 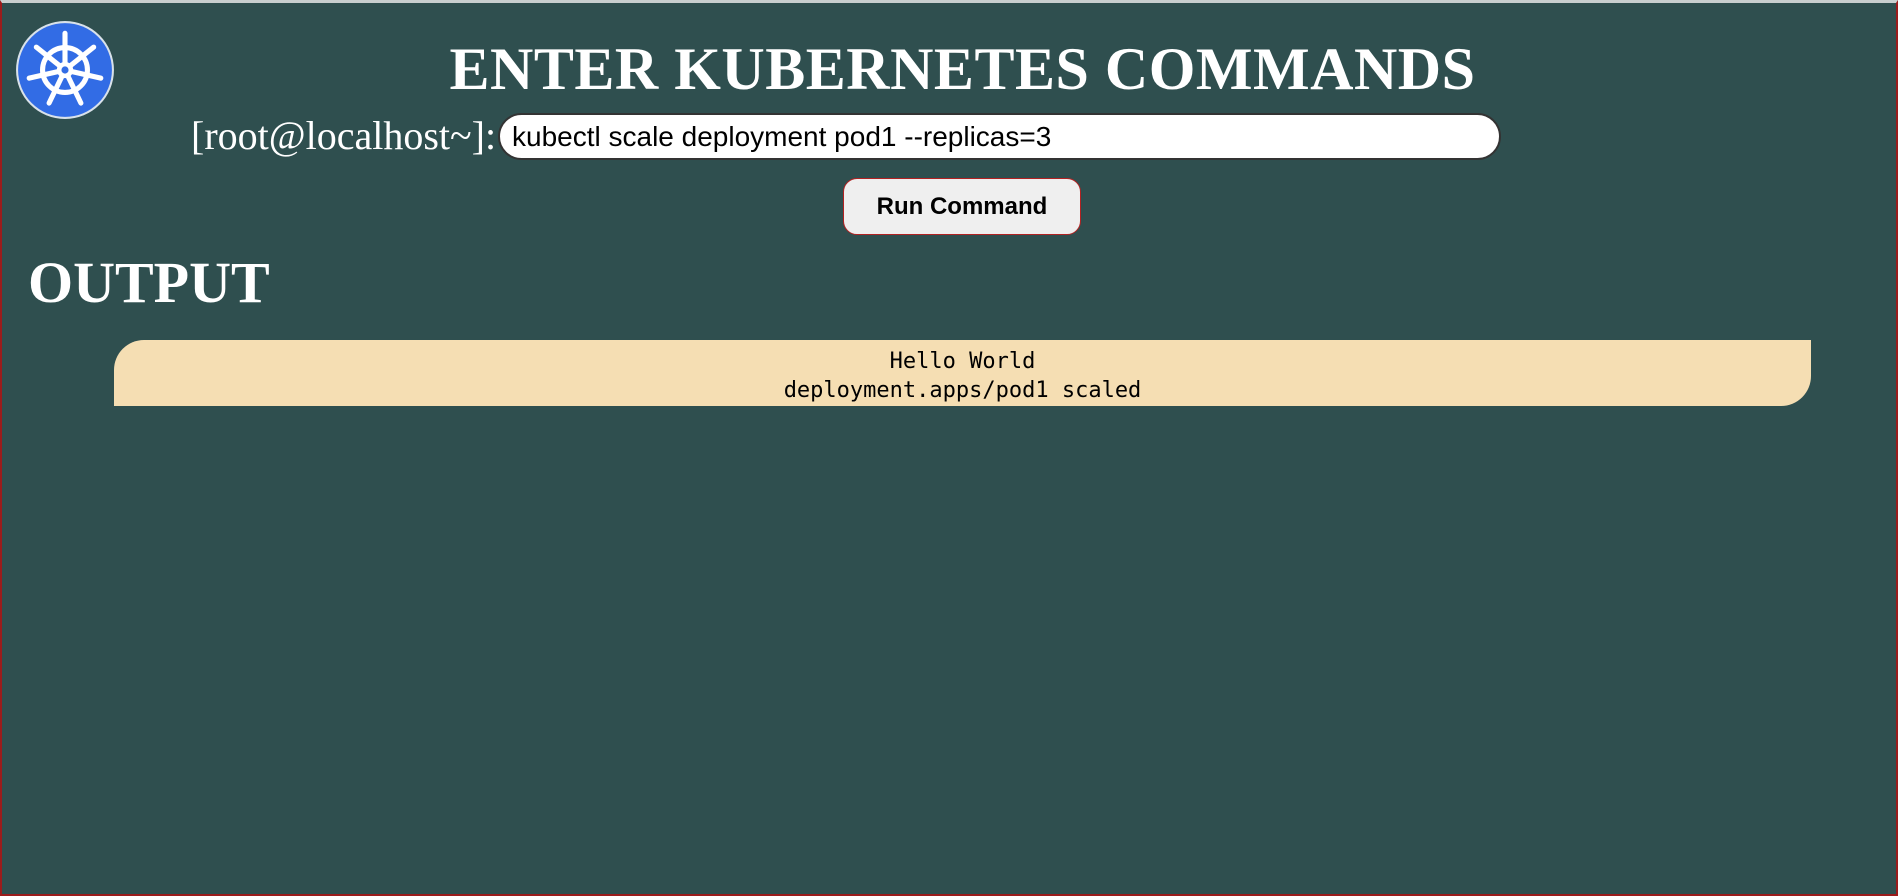 I want to click on output-panel: Hello World deployment.apps/pod1 scaled, so click(x=962, y=373).